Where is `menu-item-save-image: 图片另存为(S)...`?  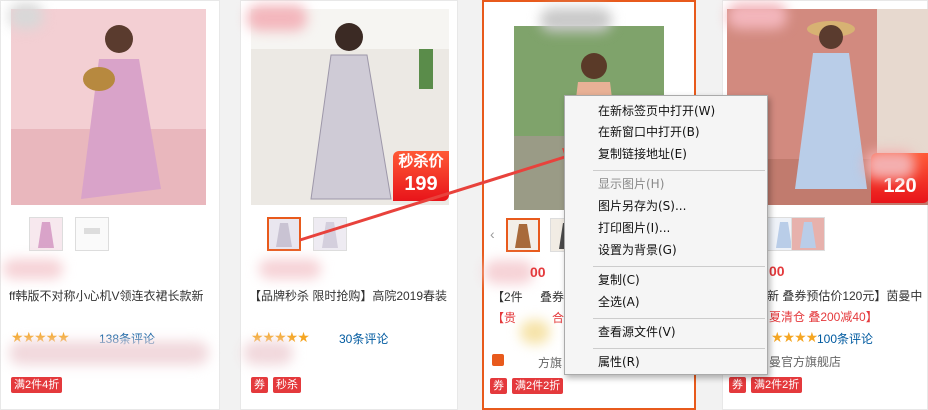 menu-item-save-image: 图片另存为(S)... is located at coordinates (642, 206).